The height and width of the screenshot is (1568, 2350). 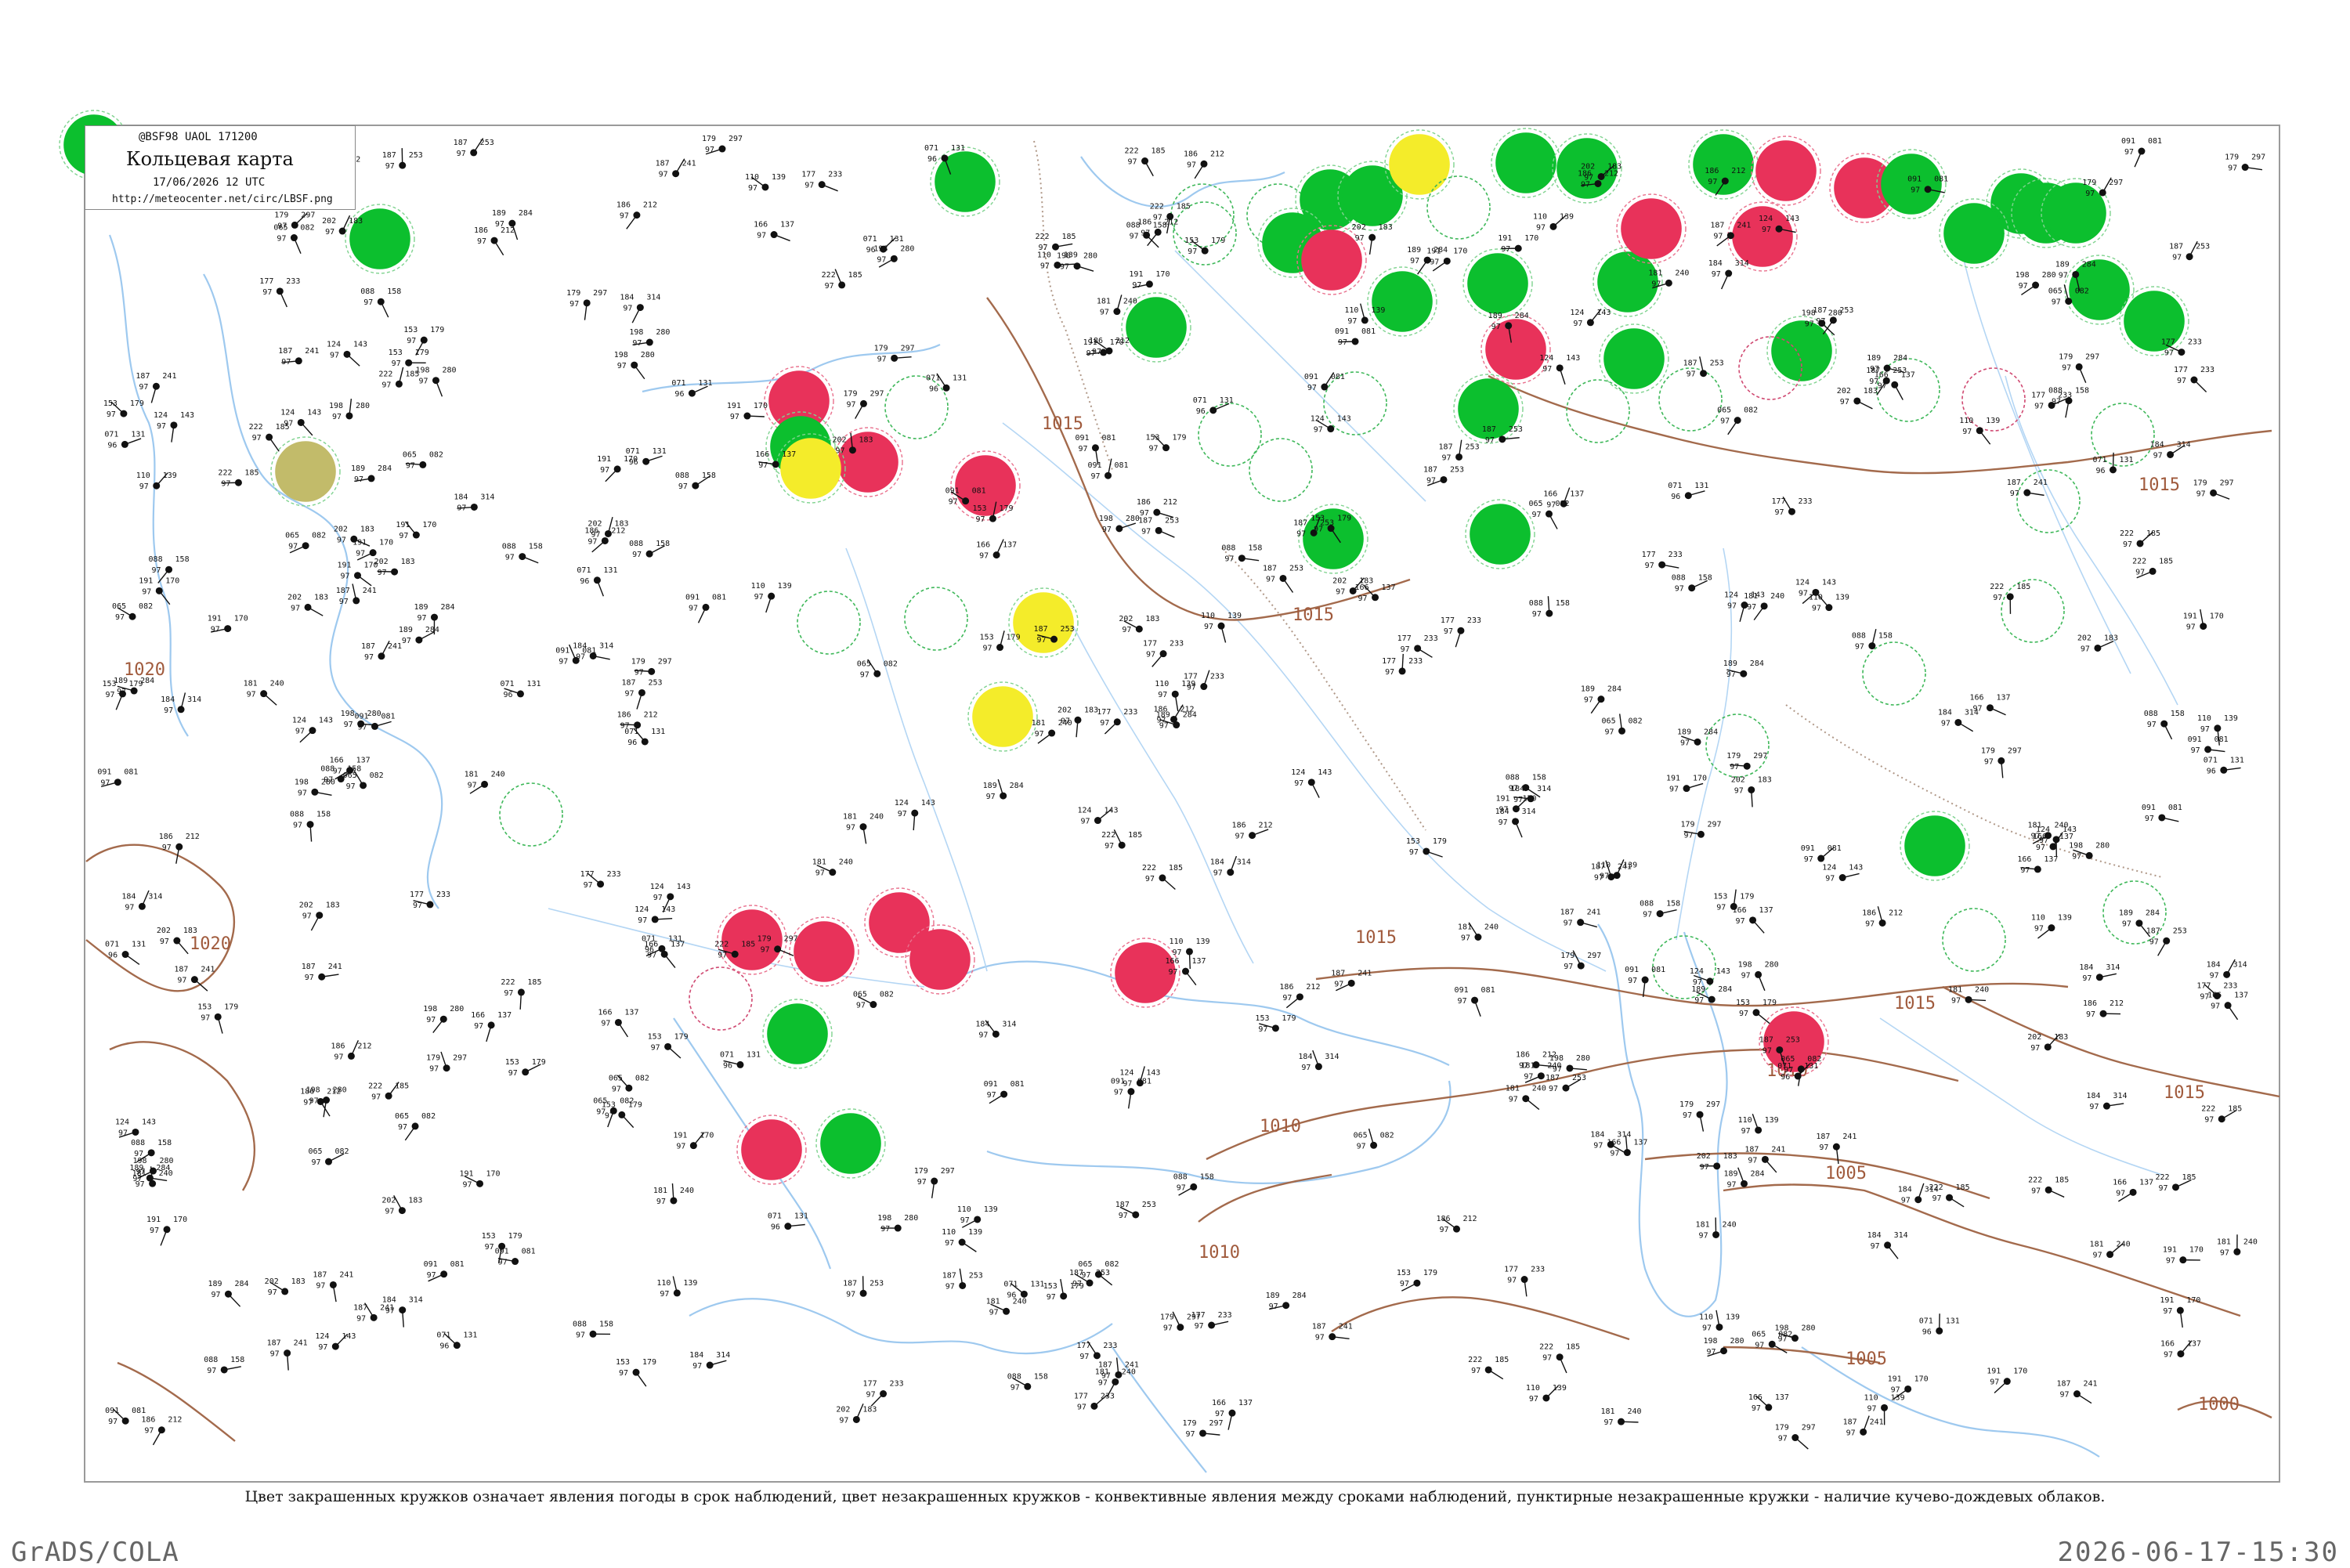 I want to click on station-plot: 18797253, so click(x=1703, y=367).